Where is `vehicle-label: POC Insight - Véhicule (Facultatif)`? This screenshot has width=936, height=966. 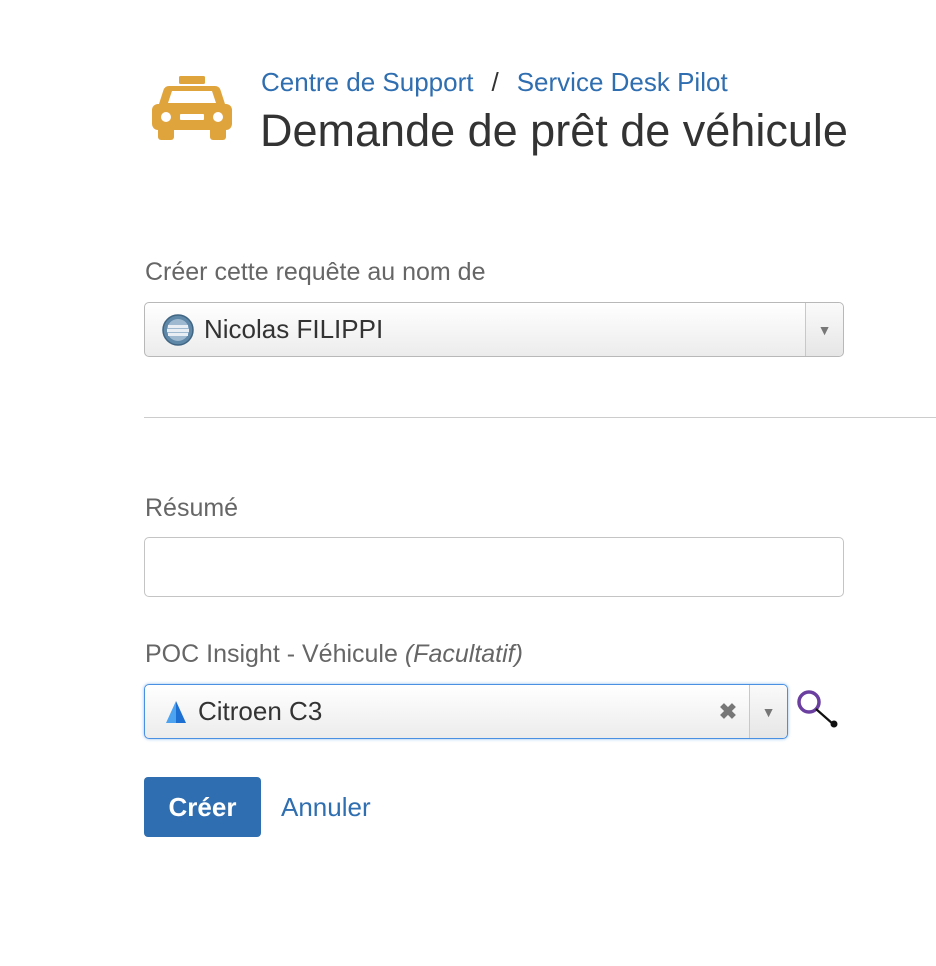 vehicle-label: POC Insight - Véhicule (Facultatif) is located at coordinates (334, 654).